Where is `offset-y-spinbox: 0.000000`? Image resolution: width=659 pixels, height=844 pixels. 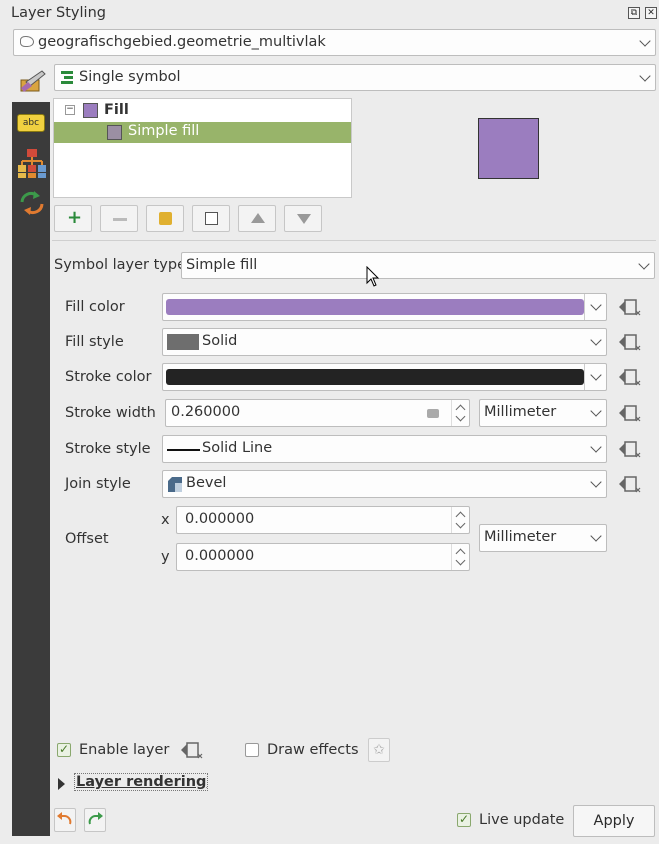
offset-y-spinbox: 0.000000 is located at coordinates (323, 557).